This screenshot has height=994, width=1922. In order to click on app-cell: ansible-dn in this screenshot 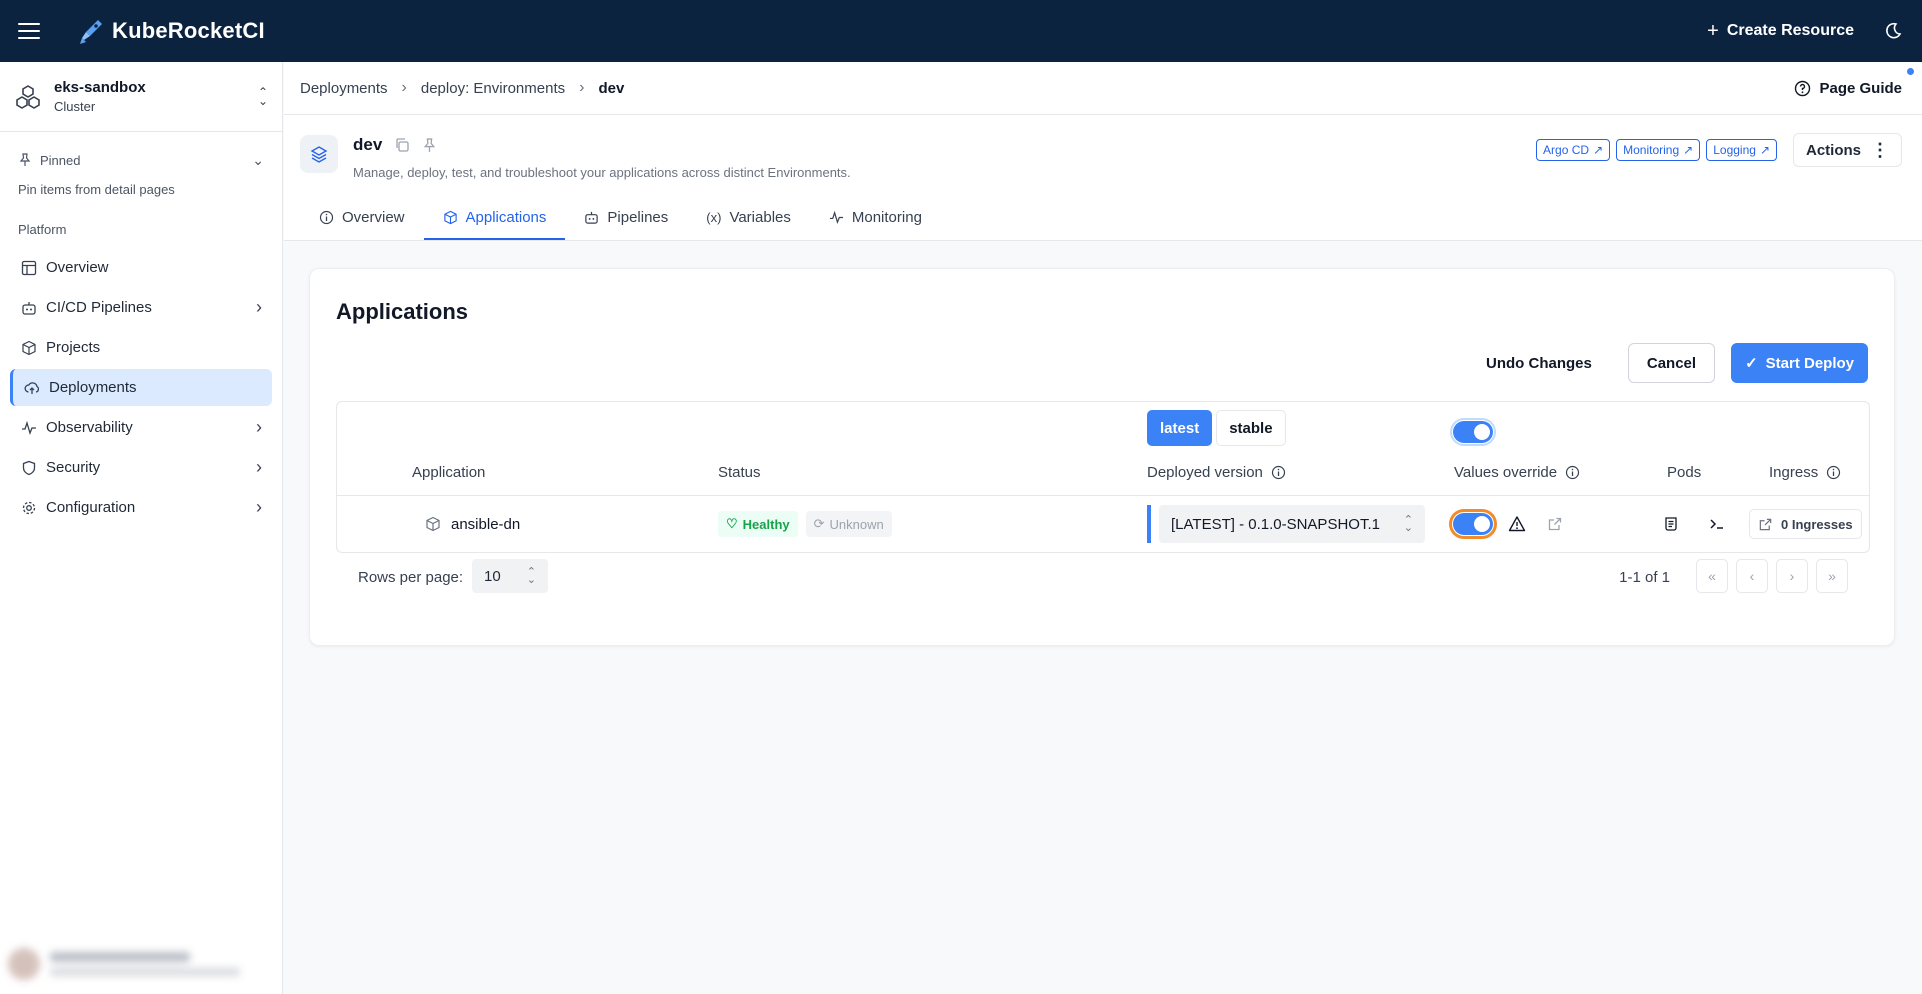, I will do `click(472, 524)`.